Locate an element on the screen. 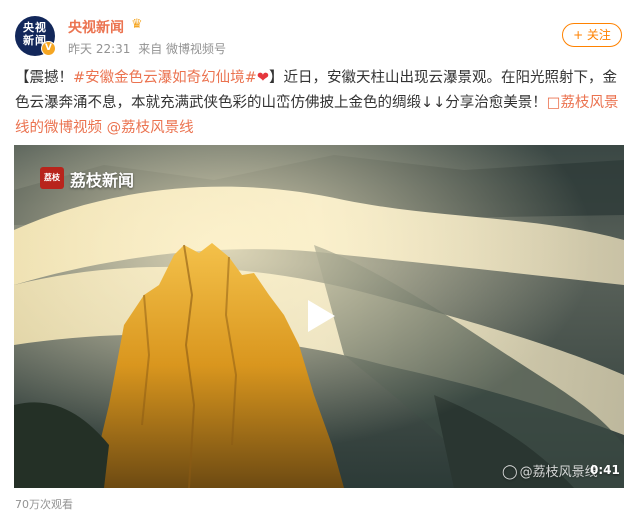 This screenshot has width=640, height=513. watermark-text: @荔枝风景线 is located at coordinates (558, 472).